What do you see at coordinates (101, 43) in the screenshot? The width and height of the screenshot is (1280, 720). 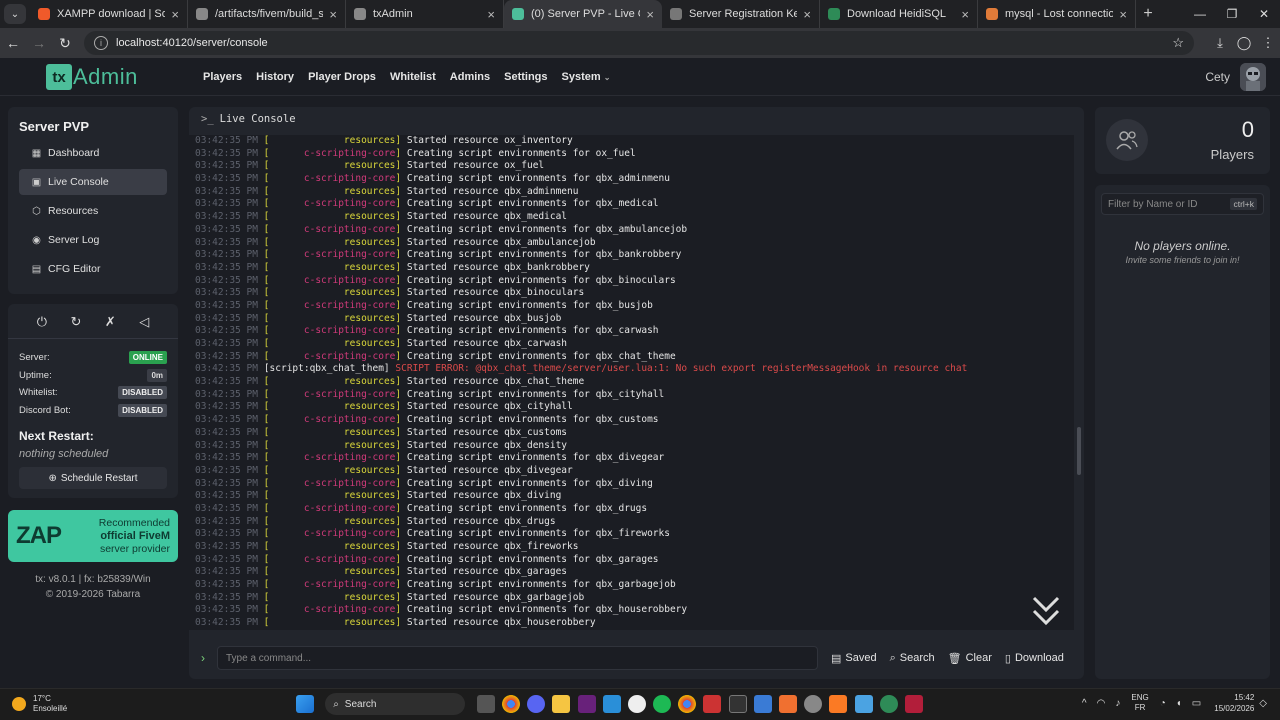 I see `site-info-icon: i` at bounding box center [101, 43].